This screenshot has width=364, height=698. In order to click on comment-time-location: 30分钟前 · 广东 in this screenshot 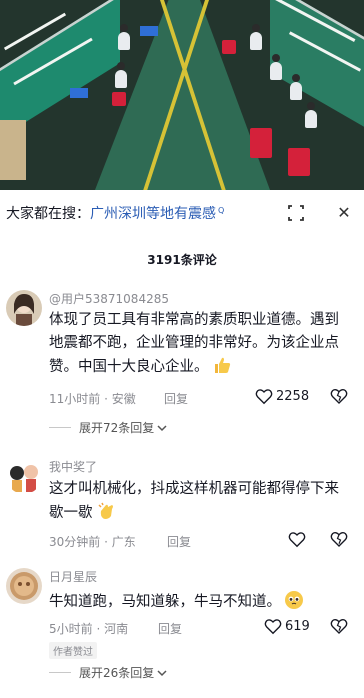, I will do `click(92, 542)`.